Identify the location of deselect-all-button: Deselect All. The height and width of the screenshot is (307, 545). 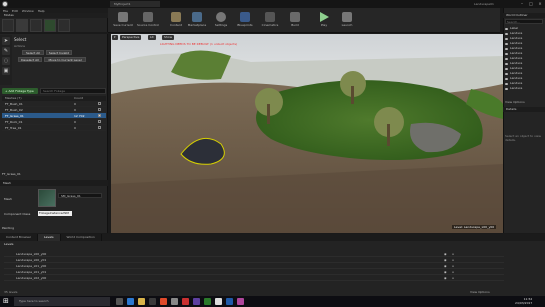
(30, 59).